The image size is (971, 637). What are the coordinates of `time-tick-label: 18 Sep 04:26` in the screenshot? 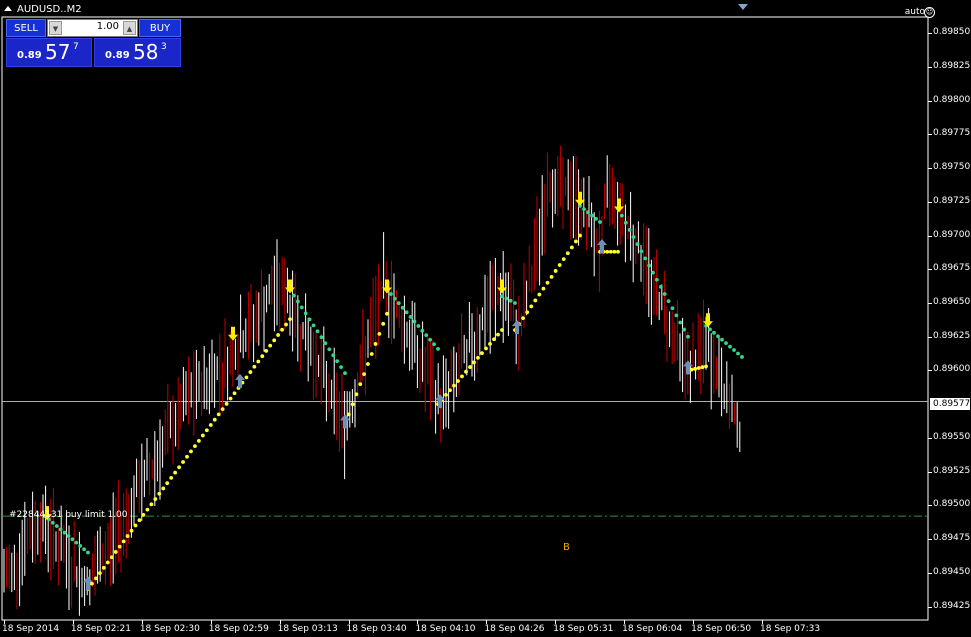 It's located at (514, 629).